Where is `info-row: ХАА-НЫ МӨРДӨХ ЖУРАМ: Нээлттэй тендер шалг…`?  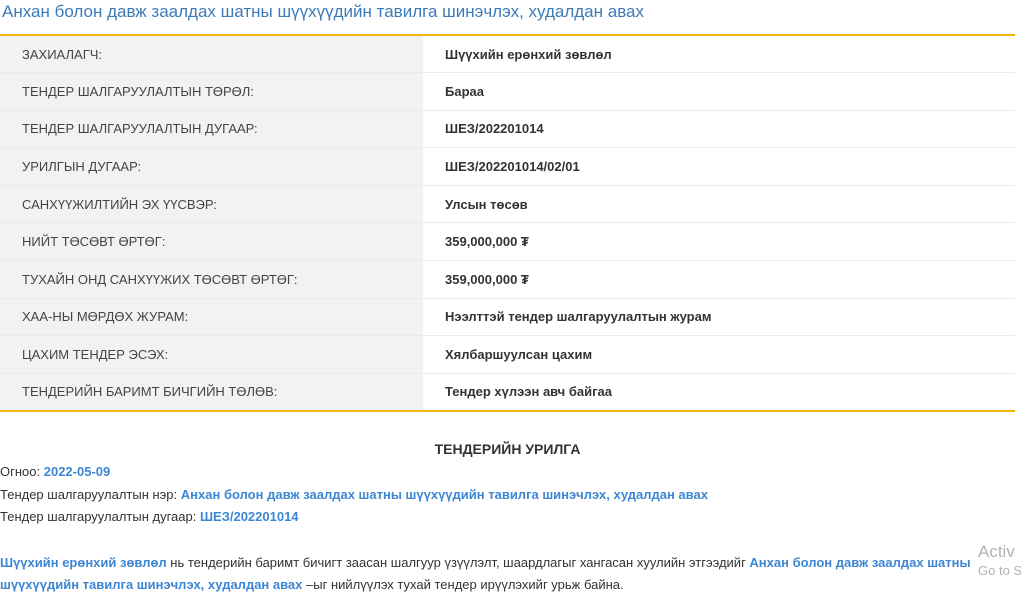
info-row: ХАА-НЫ МӨРДӨХ ЖУРАМ: Нээлттэй тендер шалг… is located at coordinates (507, 317).